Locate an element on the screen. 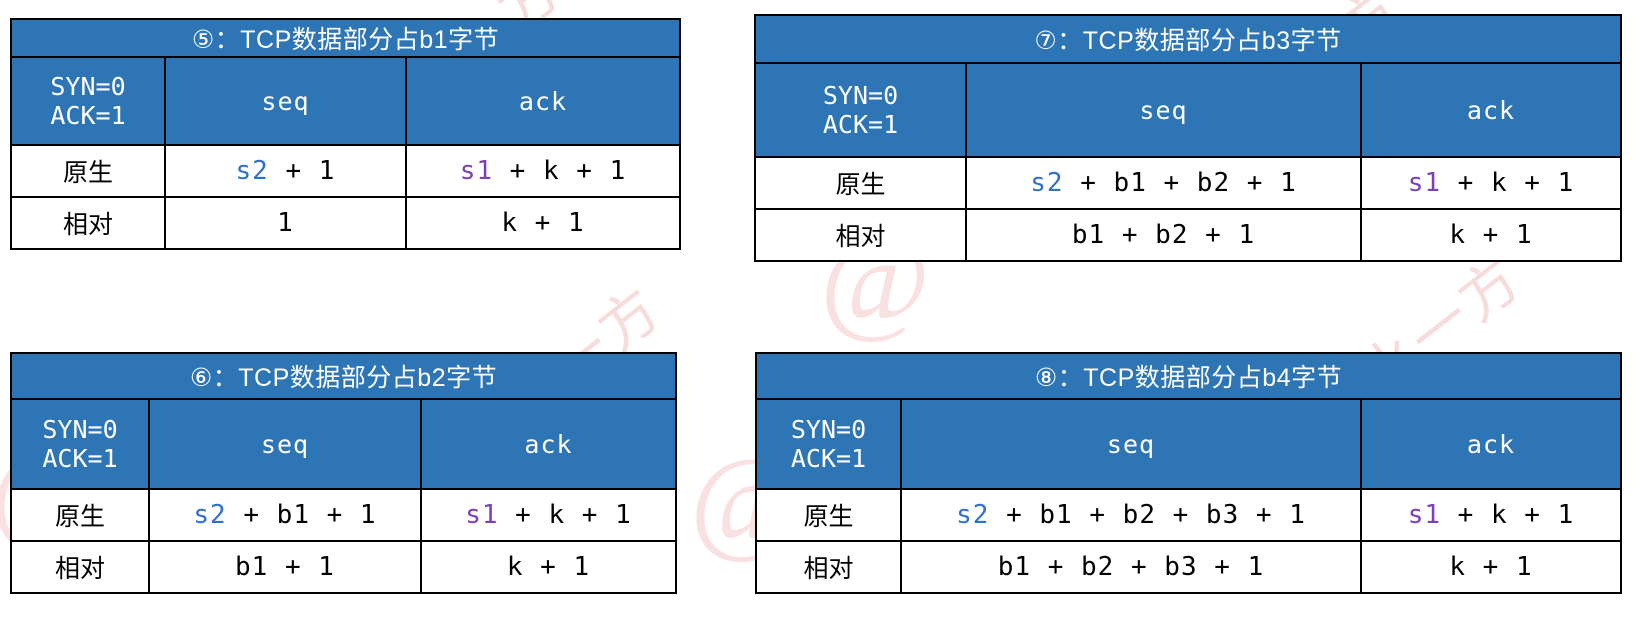 The image size is (1640, 630). expr-rest: b1 + b2 + b3 + 1 is located at coordinates (1131, 567).